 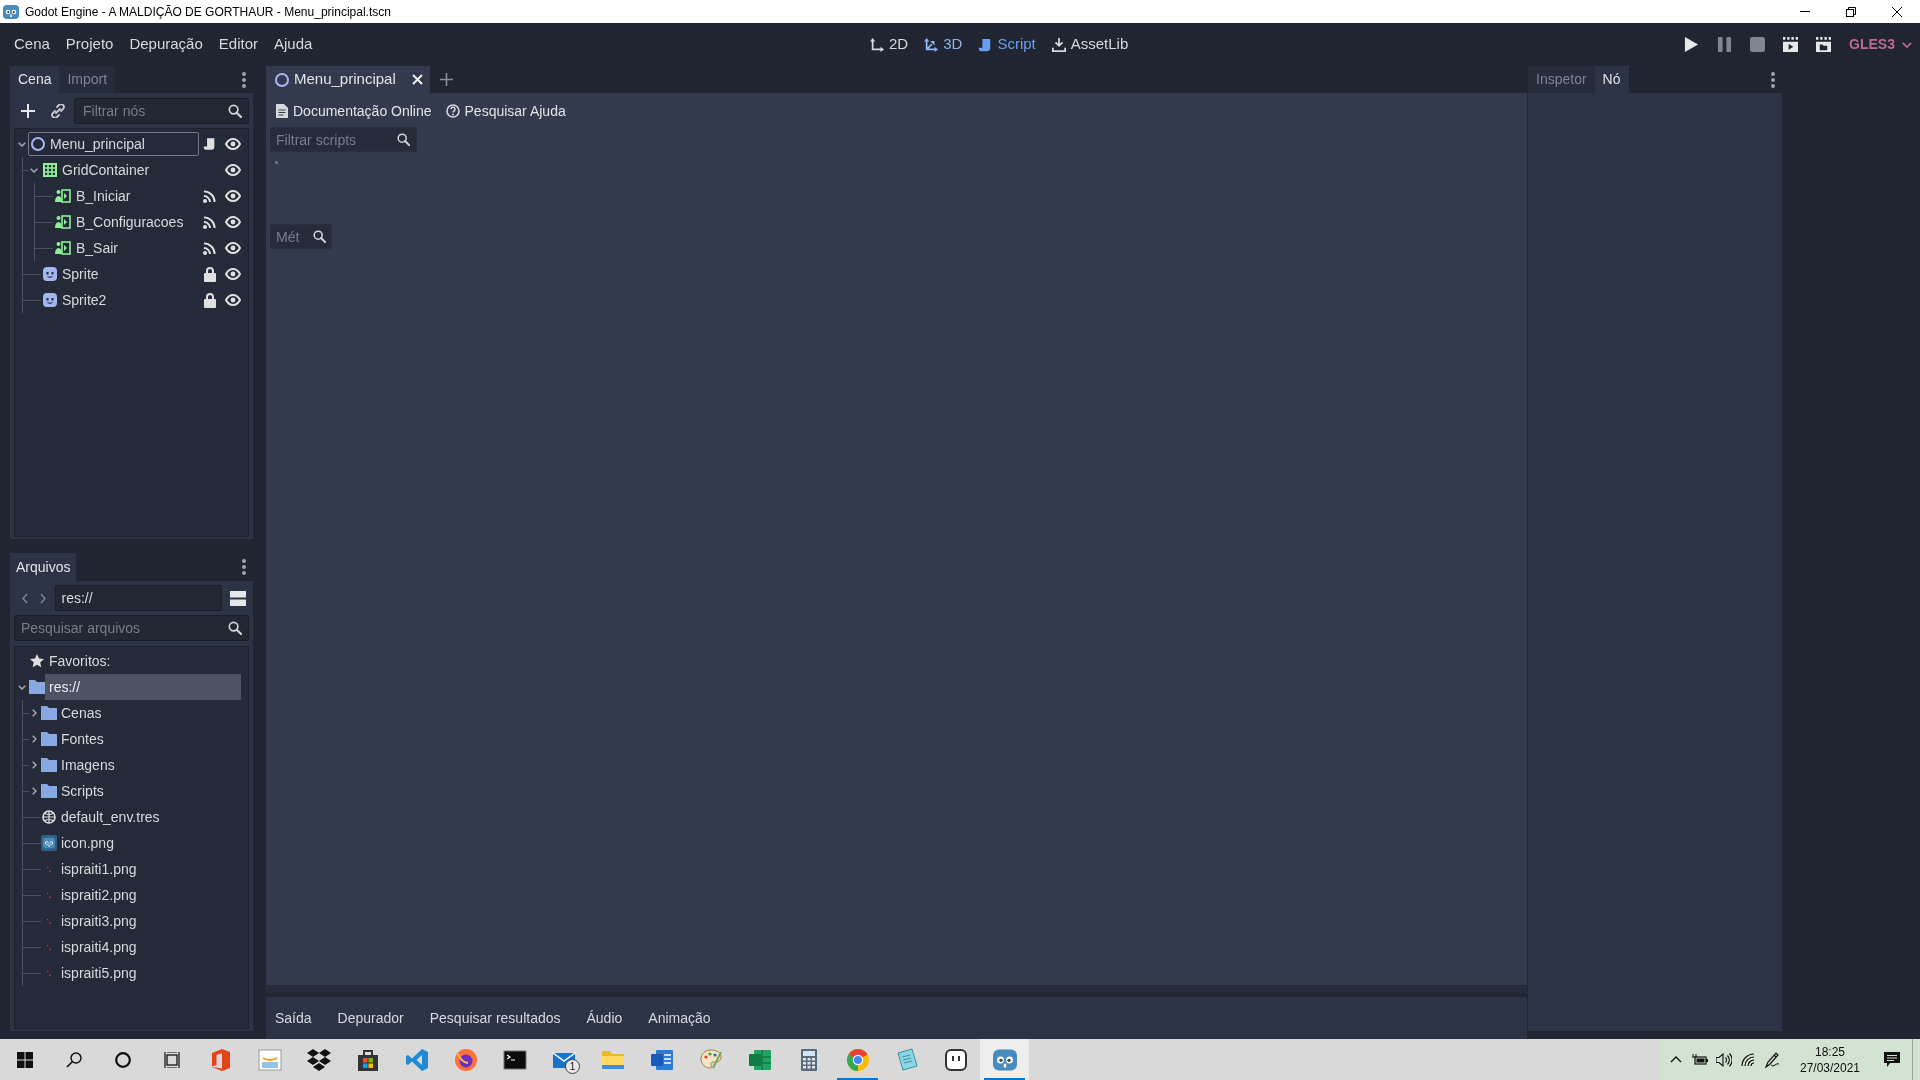 What do you see at coordinates (100, 973) in the screenshot?
I see `tree-item: ispraiti5.png` at bounding box center [100, 973].